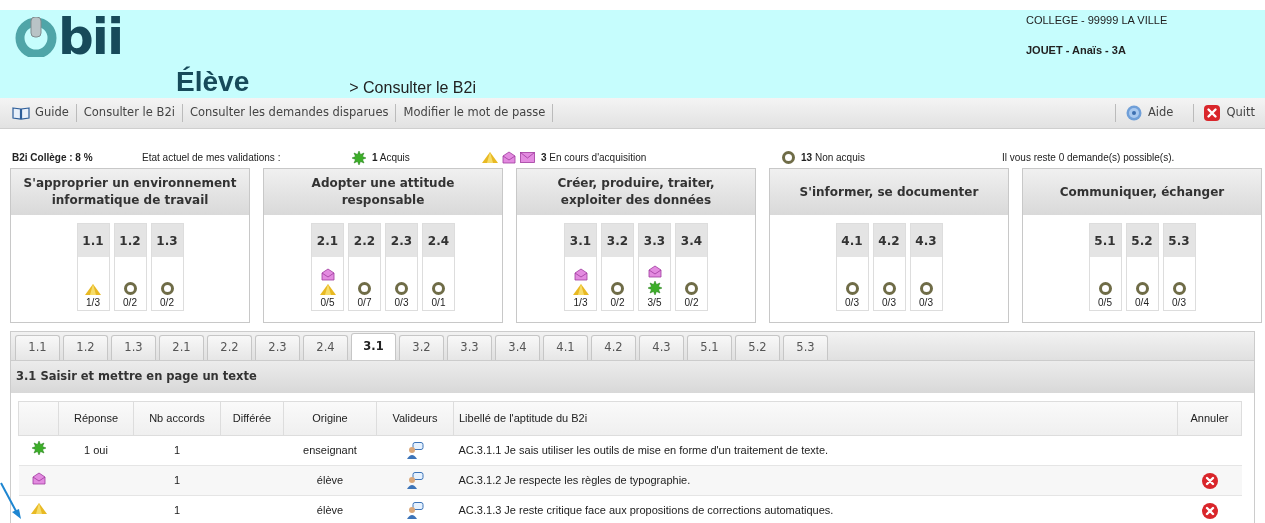 The image size is (1265, 523). What do you see at coordinates (613, 347) in the screenshot?
I see `tab: 4.2` at bounding box center [613, 347].